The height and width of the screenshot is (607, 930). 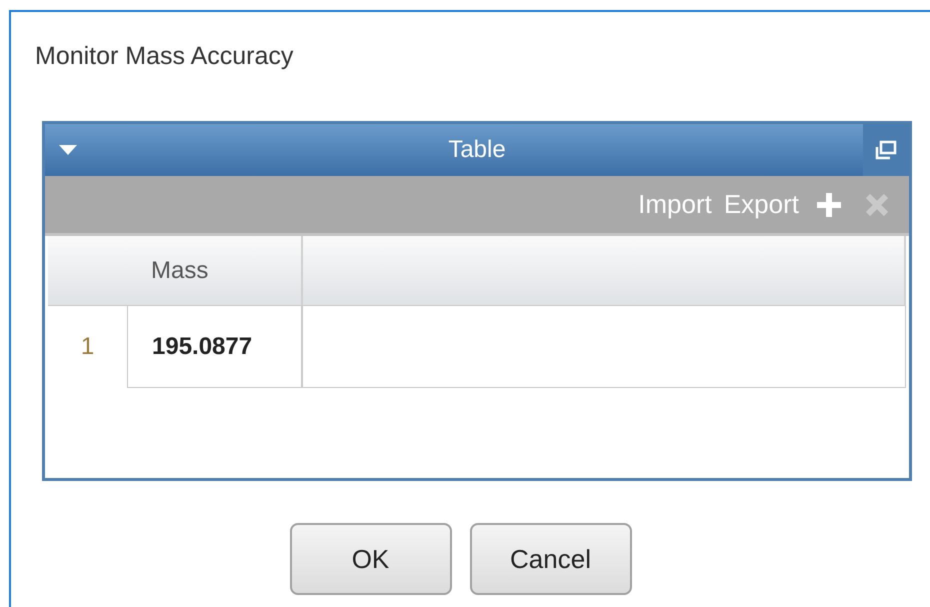 I want to click on column-header: Mass, so click(x=215, y=271).